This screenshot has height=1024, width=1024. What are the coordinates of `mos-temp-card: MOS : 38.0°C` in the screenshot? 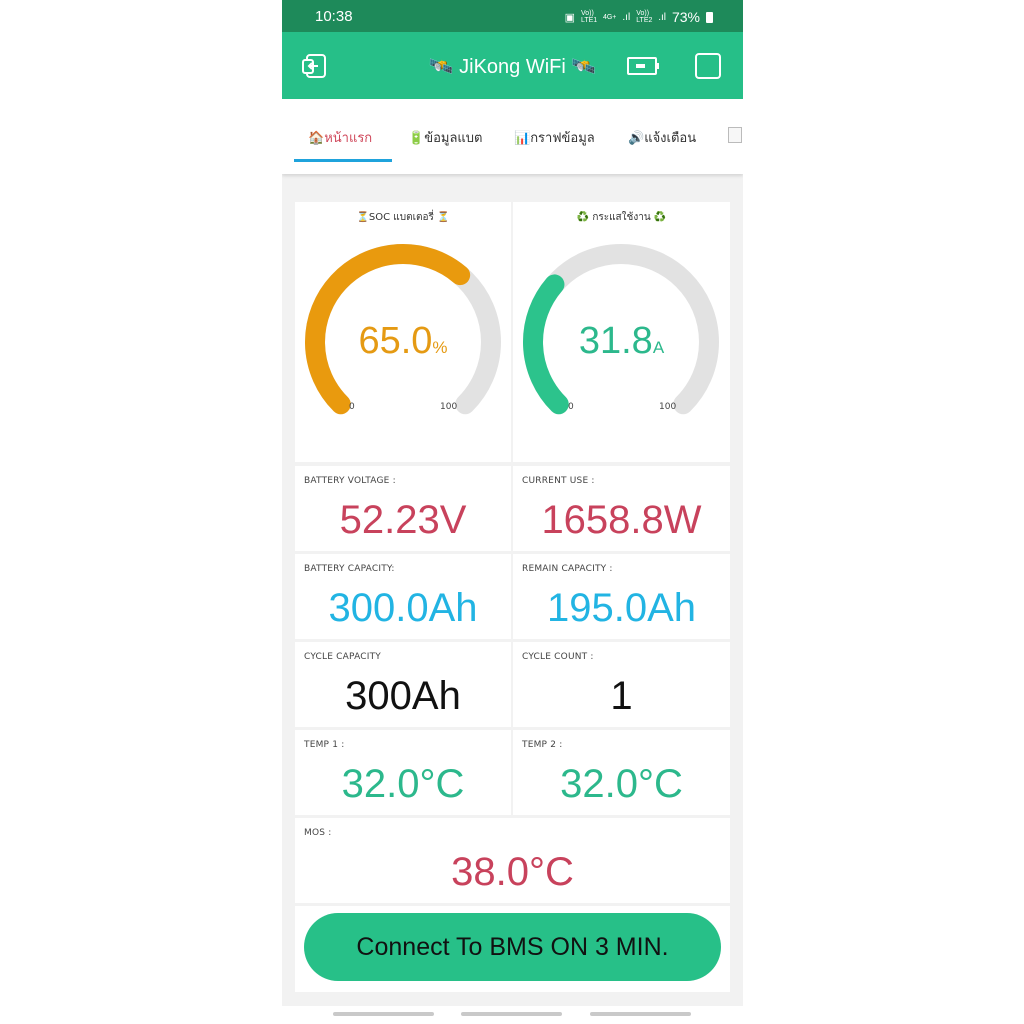 It's located at (512, 860).